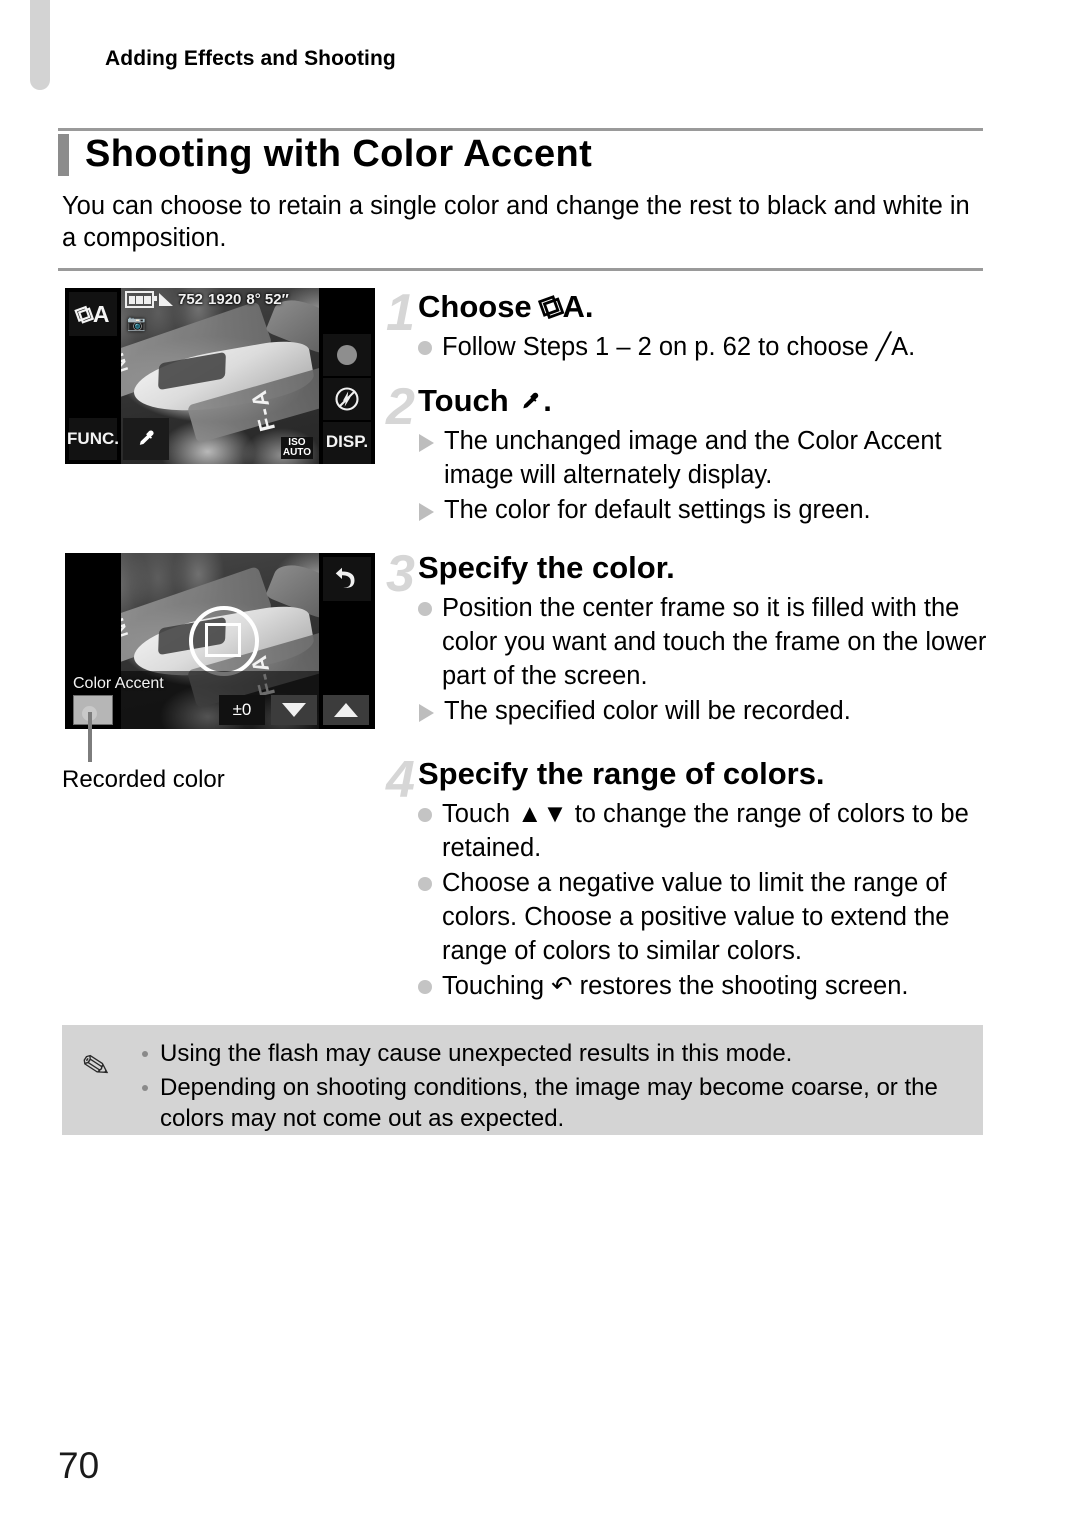 The image size is (1080, 1521). Describe the element at coordinates (546, 567) in the screenshot. I see `step-3-title: Specify the color.` at that location.